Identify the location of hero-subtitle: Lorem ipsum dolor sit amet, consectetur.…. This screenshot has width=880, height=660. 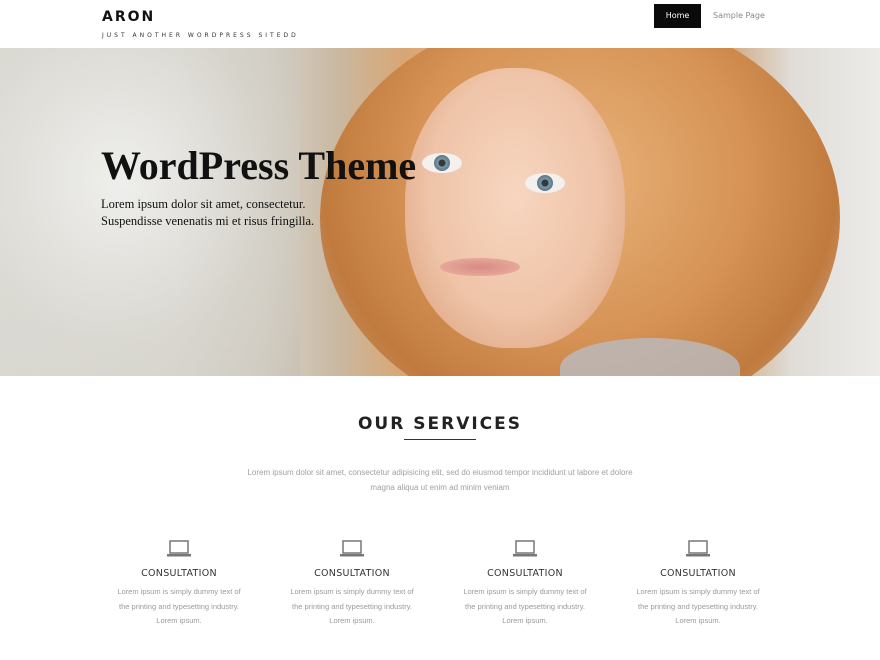
(231, 213).